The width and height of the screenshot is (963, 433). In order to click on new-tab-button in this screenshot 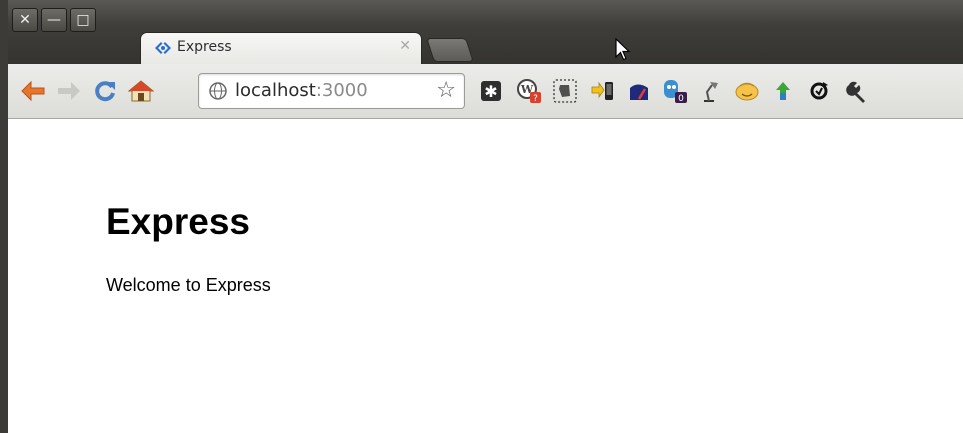, I will do `click(450, 50)`.